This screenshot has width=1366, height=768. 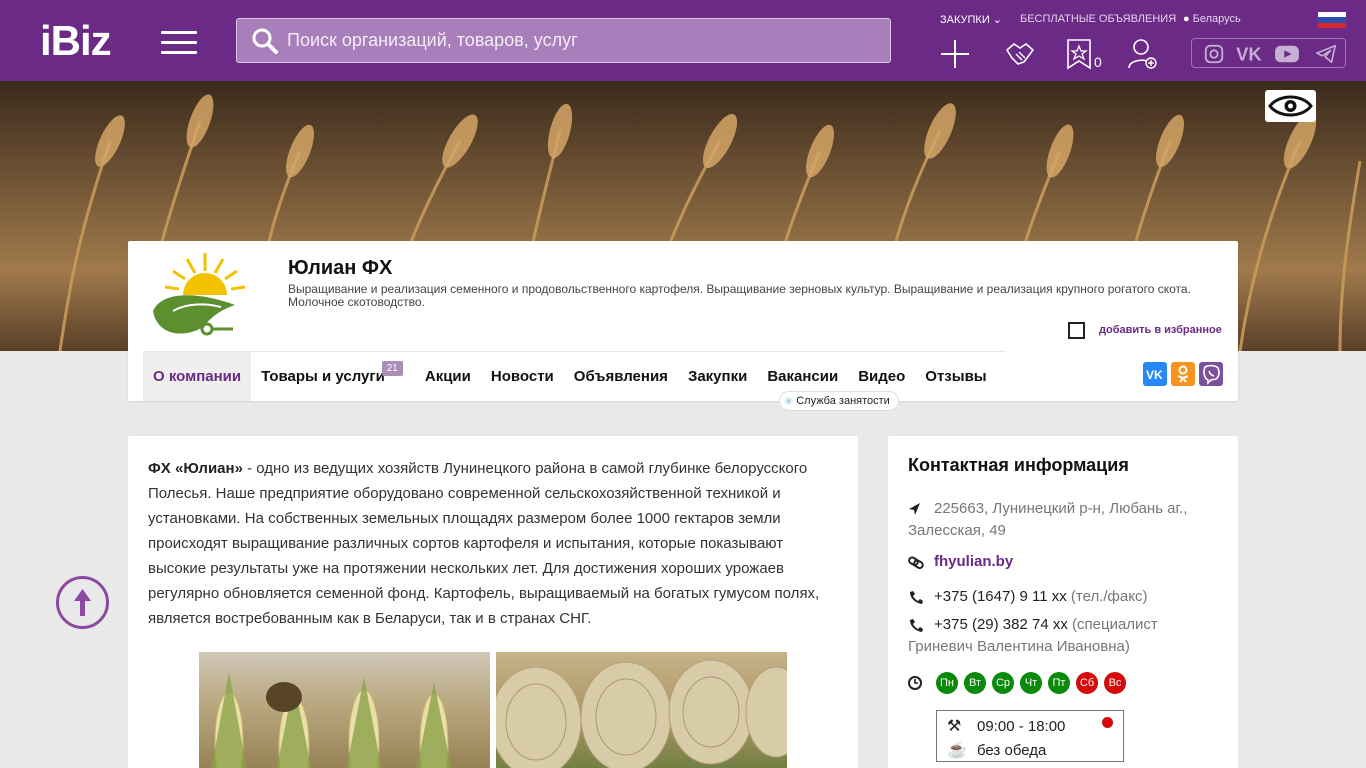 What do you see at coordinates (947, 683) in the screenshot?
I see `day-mon: Пн` at bounding box center [947, 683].